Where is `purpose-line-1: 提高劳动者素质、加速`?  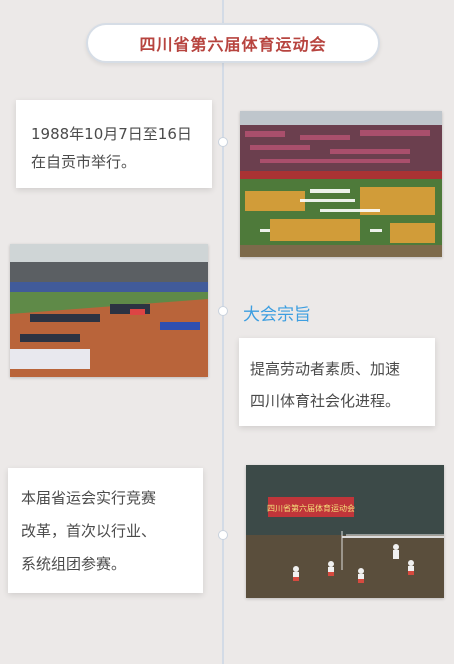 purpose-line-1: 提高劳动者素质、加速 is located at coordinates (325, 369).